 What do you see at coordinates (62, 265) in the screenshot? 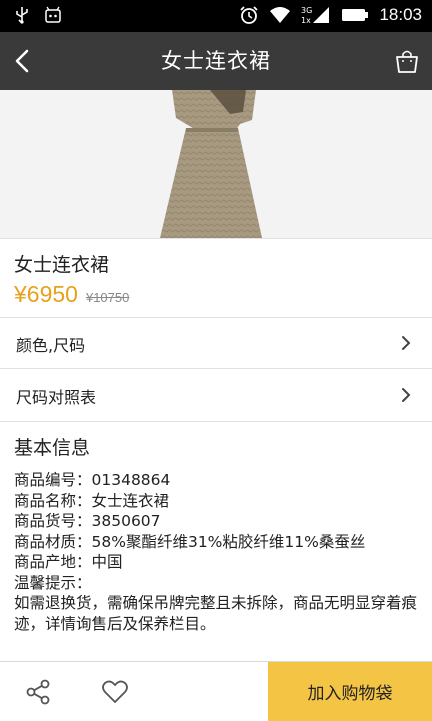
I see `product-name: 女士连衣裙` at bounding box center [62, 265].